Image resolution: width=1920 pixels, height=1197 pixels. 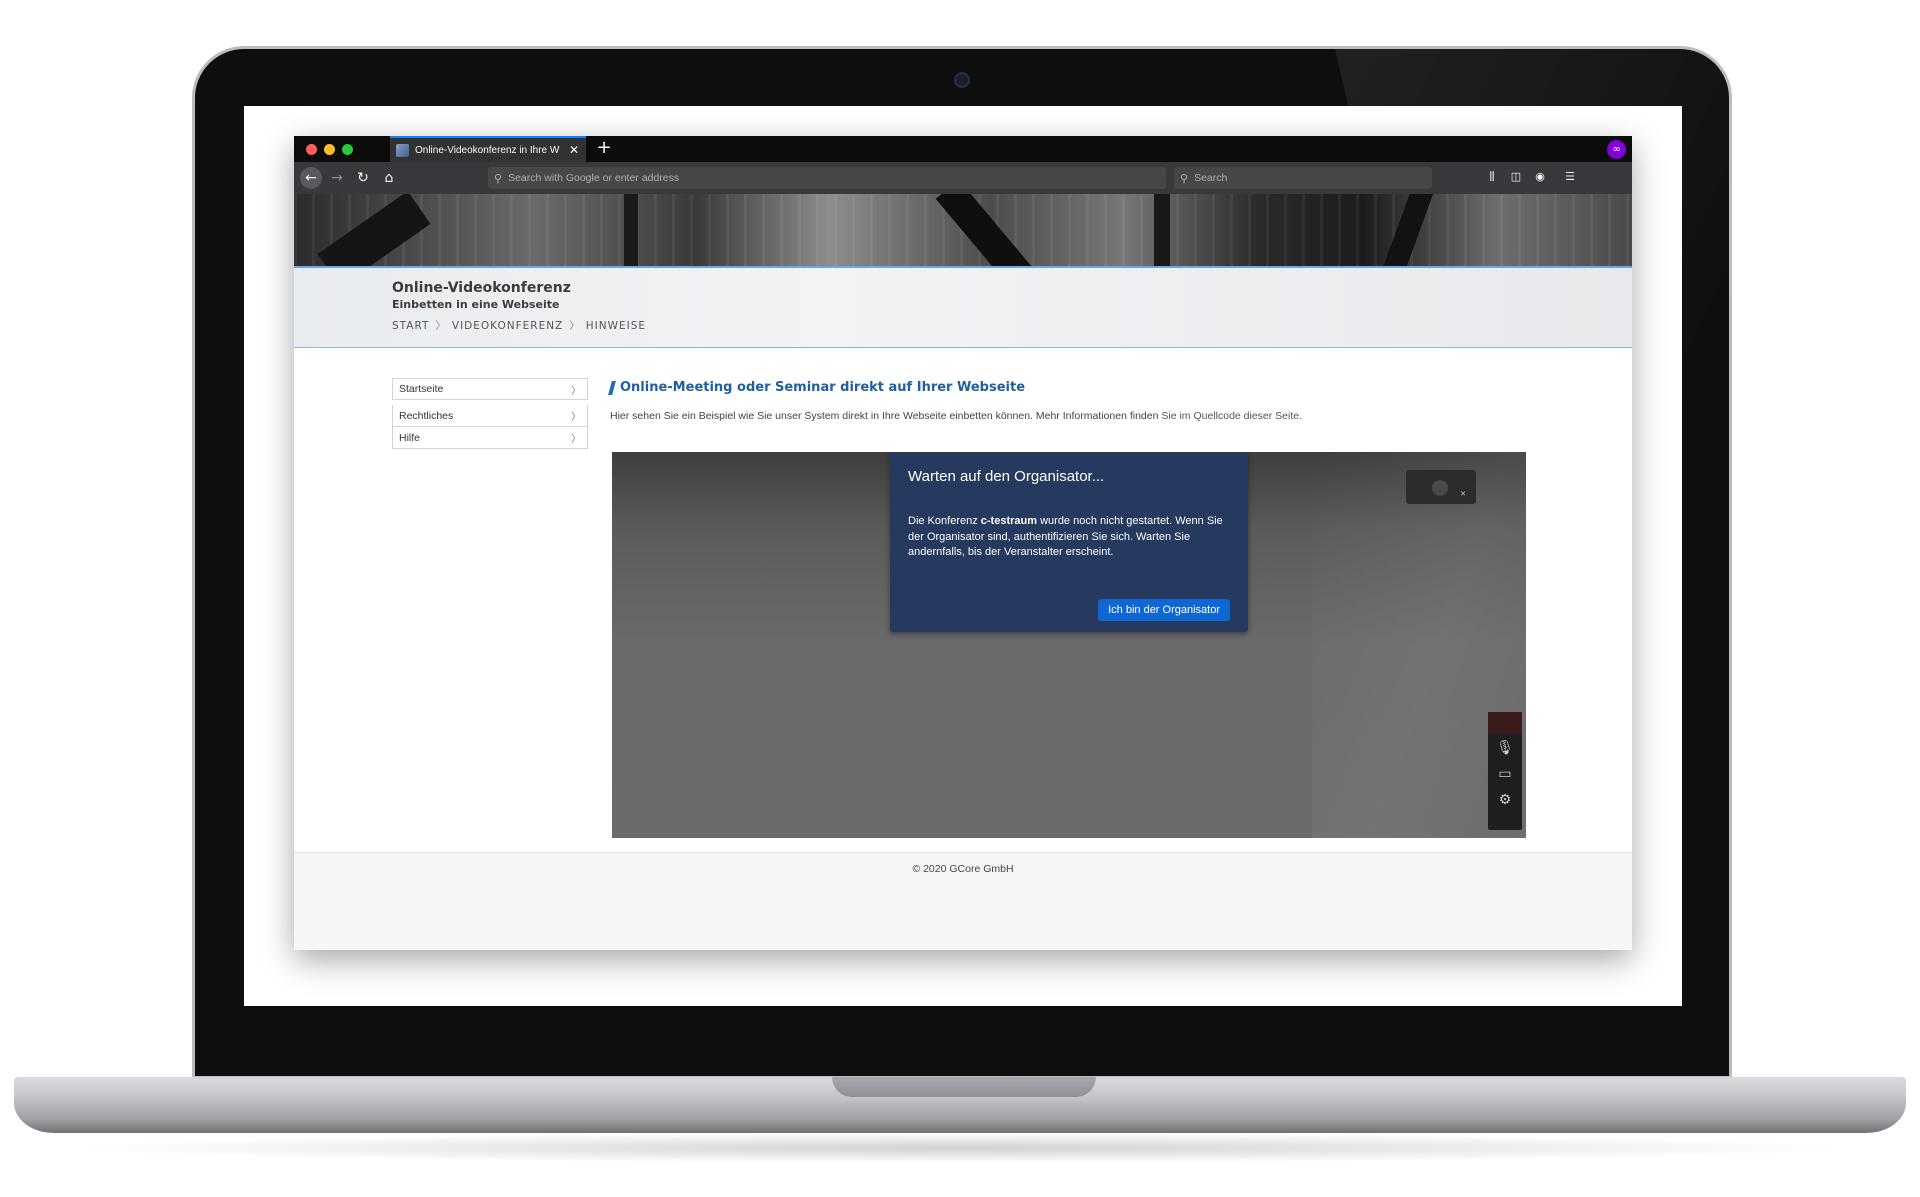 I want to click on call-toolbox: 🎙 ▭ ⚙, so click(x=1505, y=771).